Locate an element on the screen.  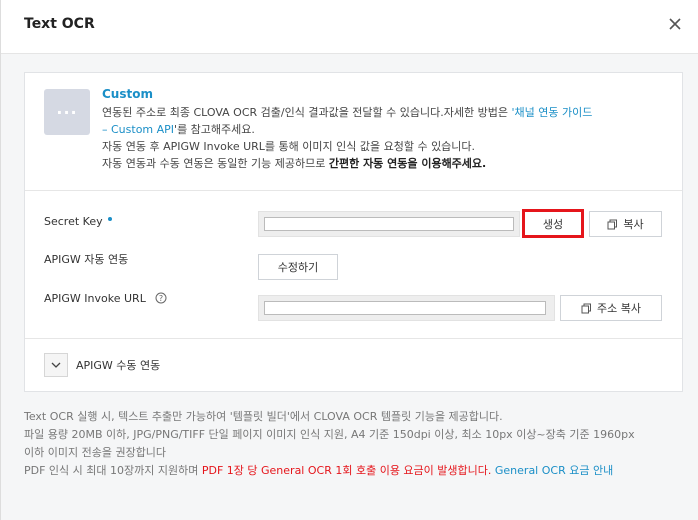
modal-header: Text OCR is located at coordinates (349, 27).